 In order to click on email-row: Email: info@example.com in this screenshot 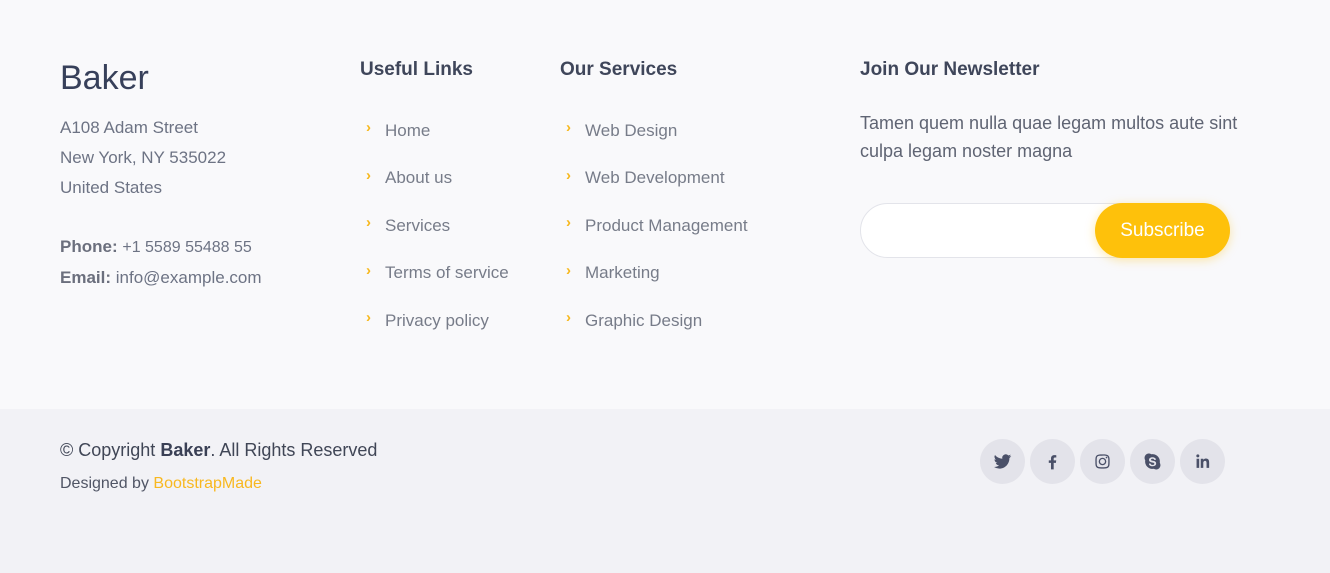, I will do `click(161, 278)`.